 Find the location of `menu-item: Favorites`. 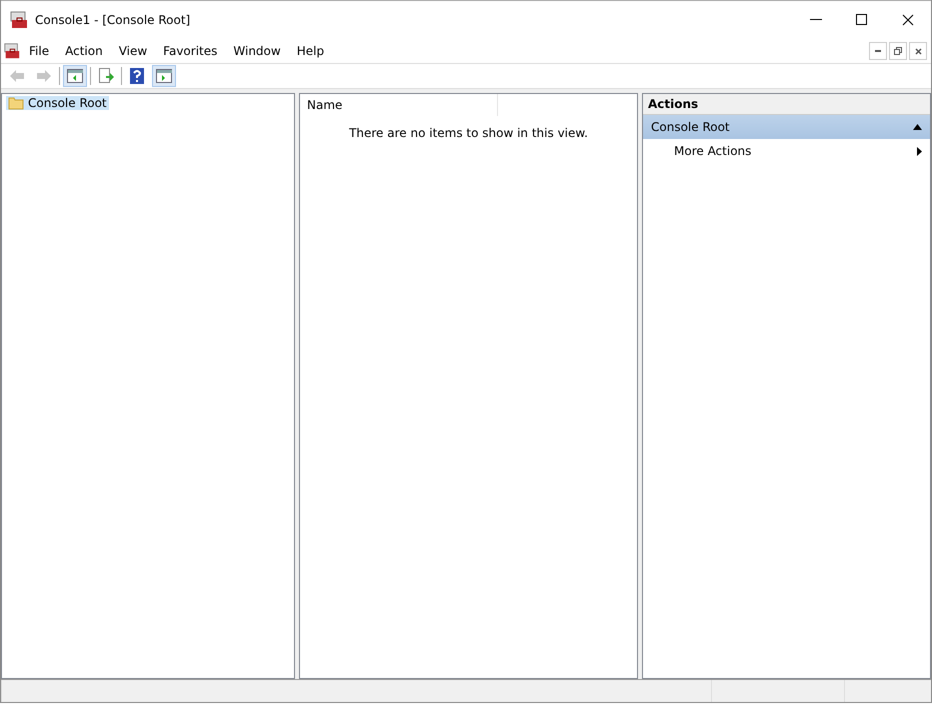

menu-item: Favorites is located at coordinates (190, 51).